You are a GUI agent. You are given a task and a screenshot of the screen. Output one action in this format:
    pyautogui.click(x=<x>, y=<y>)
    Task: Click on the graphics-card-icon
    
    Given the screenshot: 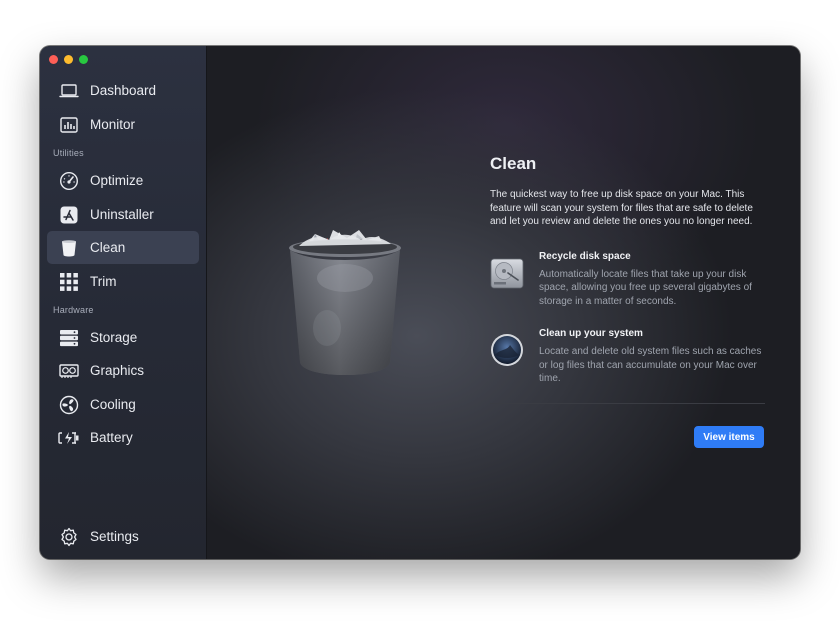 What is the action you would take?
    pyautogui.click(x=69, y=371)
    